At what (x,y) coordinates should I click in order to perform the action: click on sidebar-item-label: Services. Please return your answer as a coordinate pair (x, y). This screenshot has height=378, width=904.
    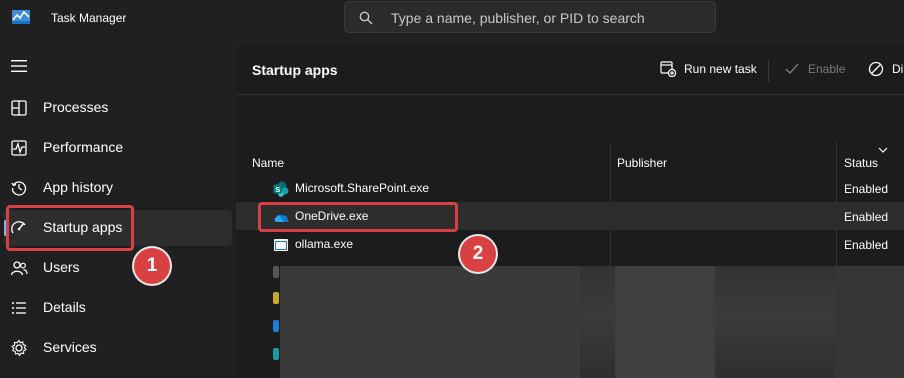
    Looking at the image, I should click on (70, 347).